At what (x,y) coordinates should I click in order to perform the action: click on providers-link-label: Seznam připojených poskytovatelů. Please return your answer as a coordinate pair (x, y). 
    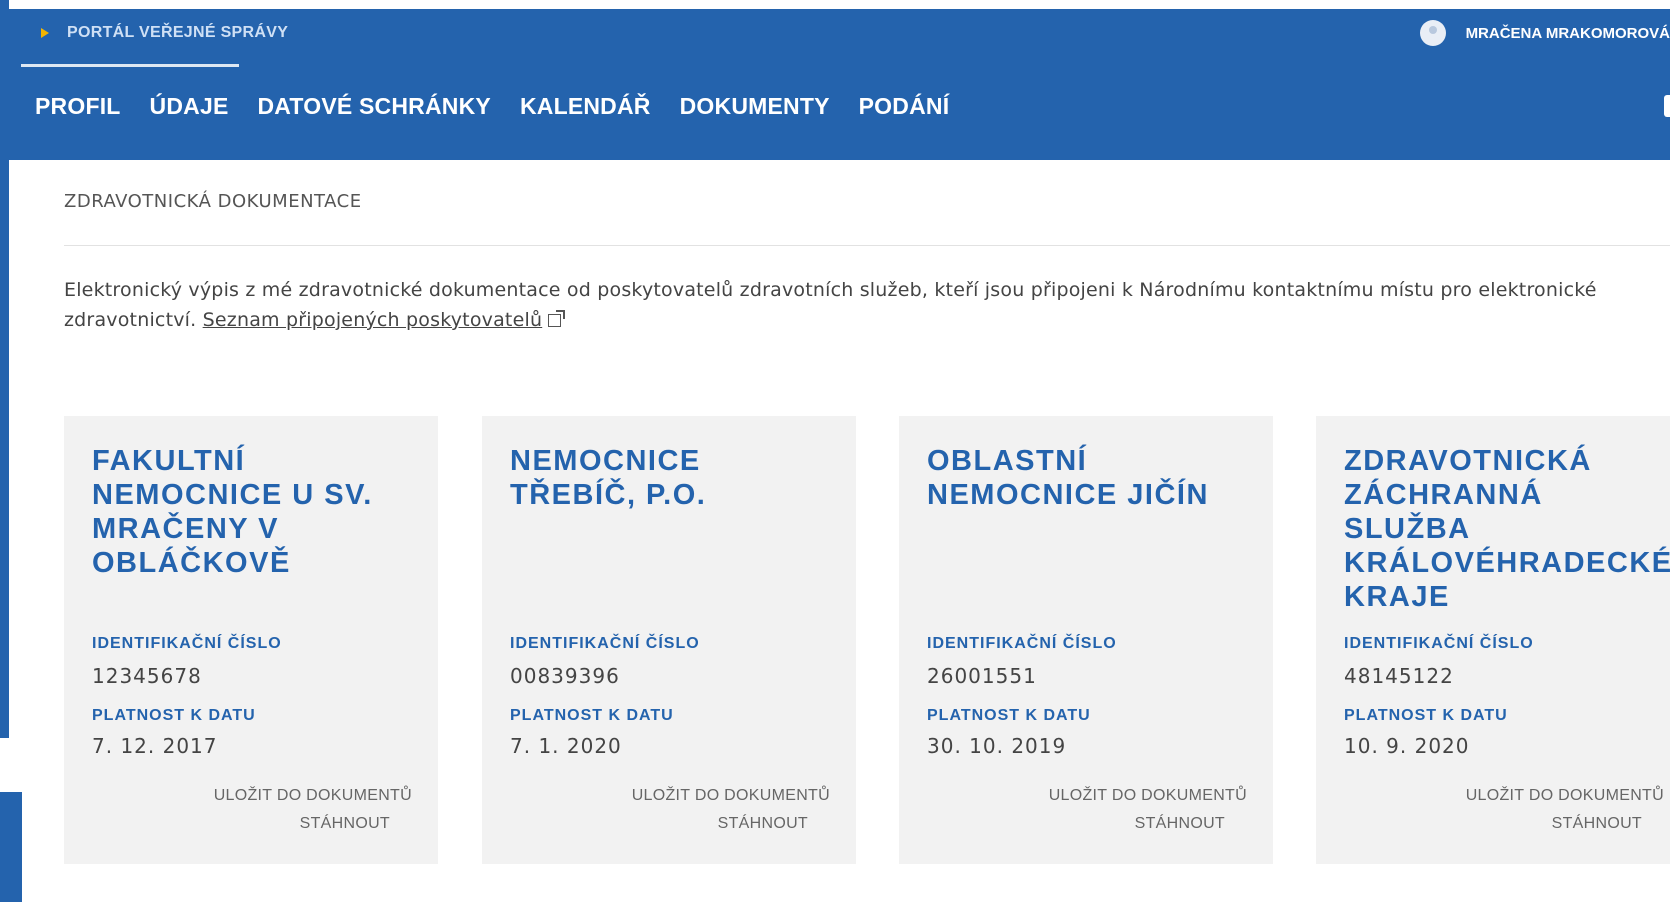
    Looking at the image, I should click on (372, 320).